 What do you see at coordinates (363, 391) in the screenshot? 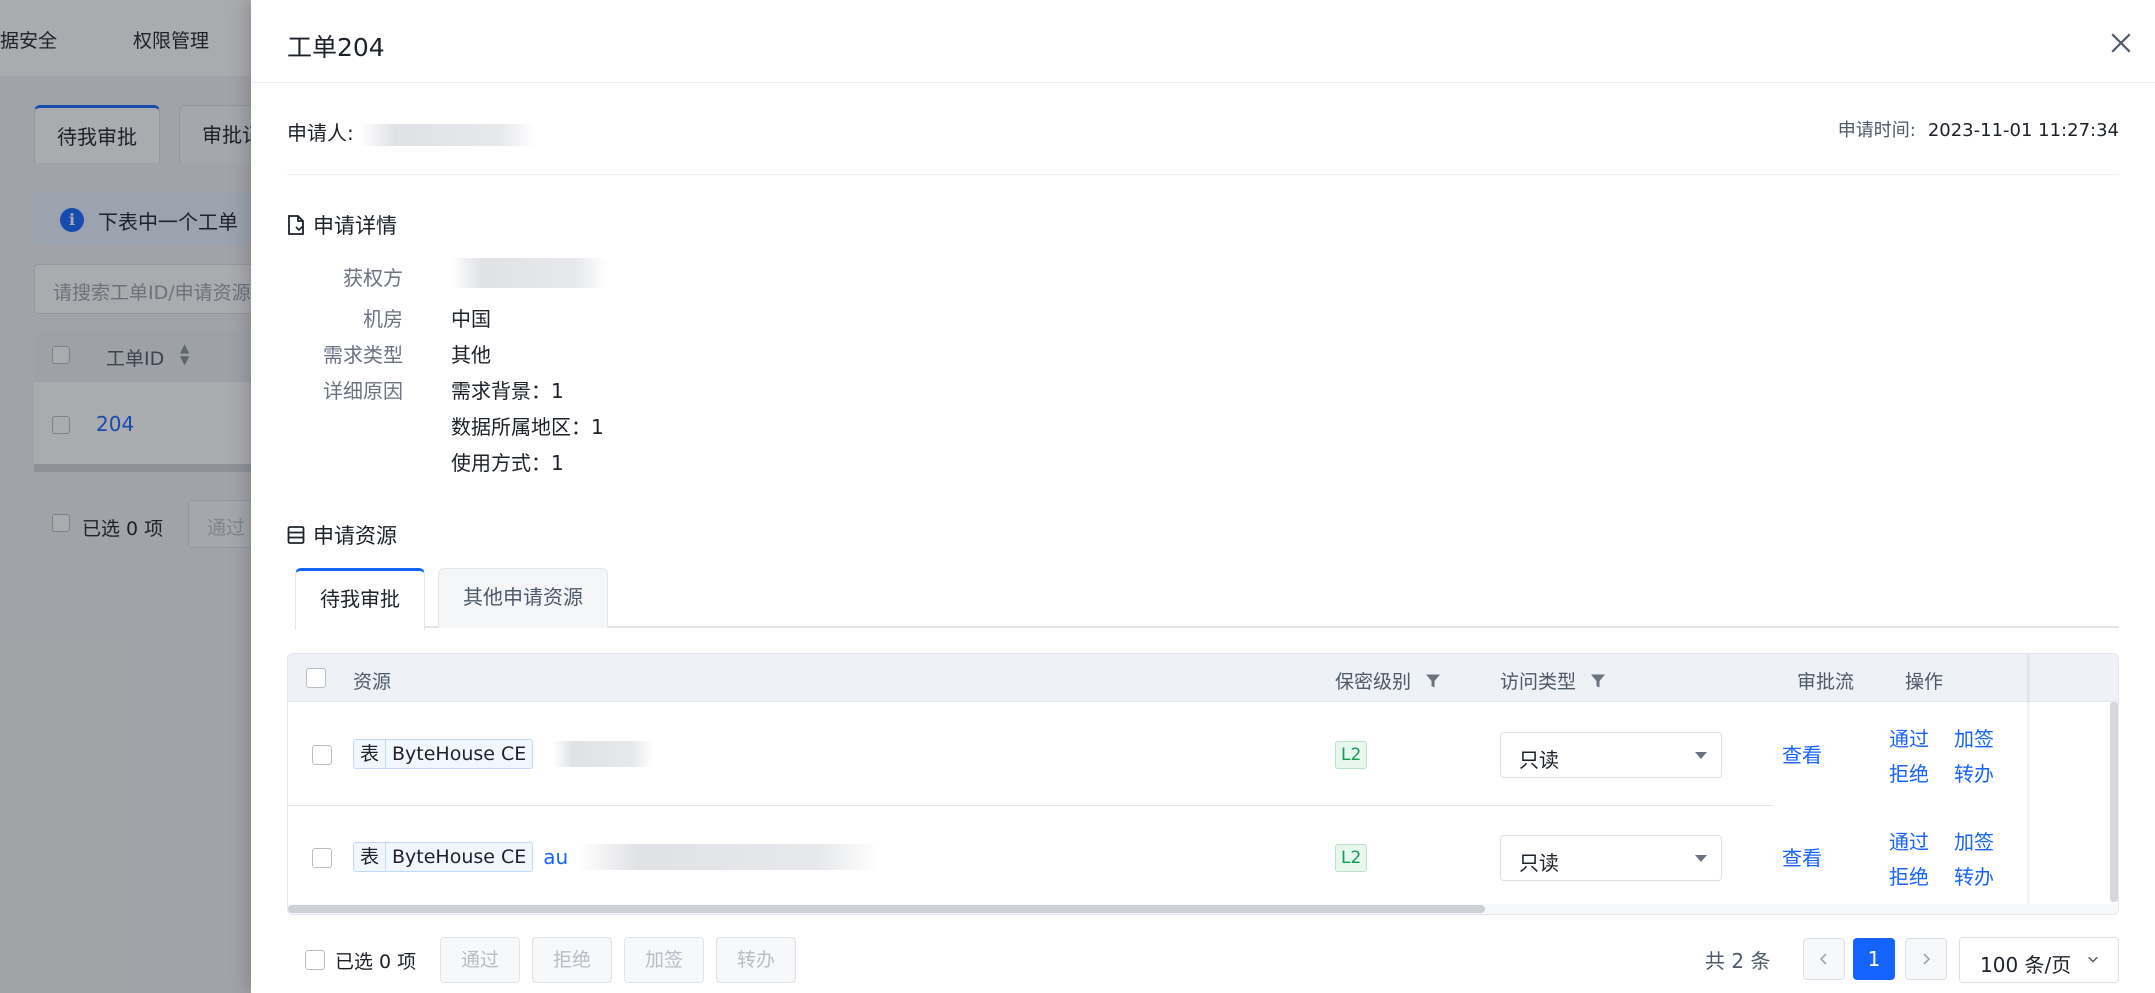
I see `reason-label: 详细原因` at bounding box center [363, 391].